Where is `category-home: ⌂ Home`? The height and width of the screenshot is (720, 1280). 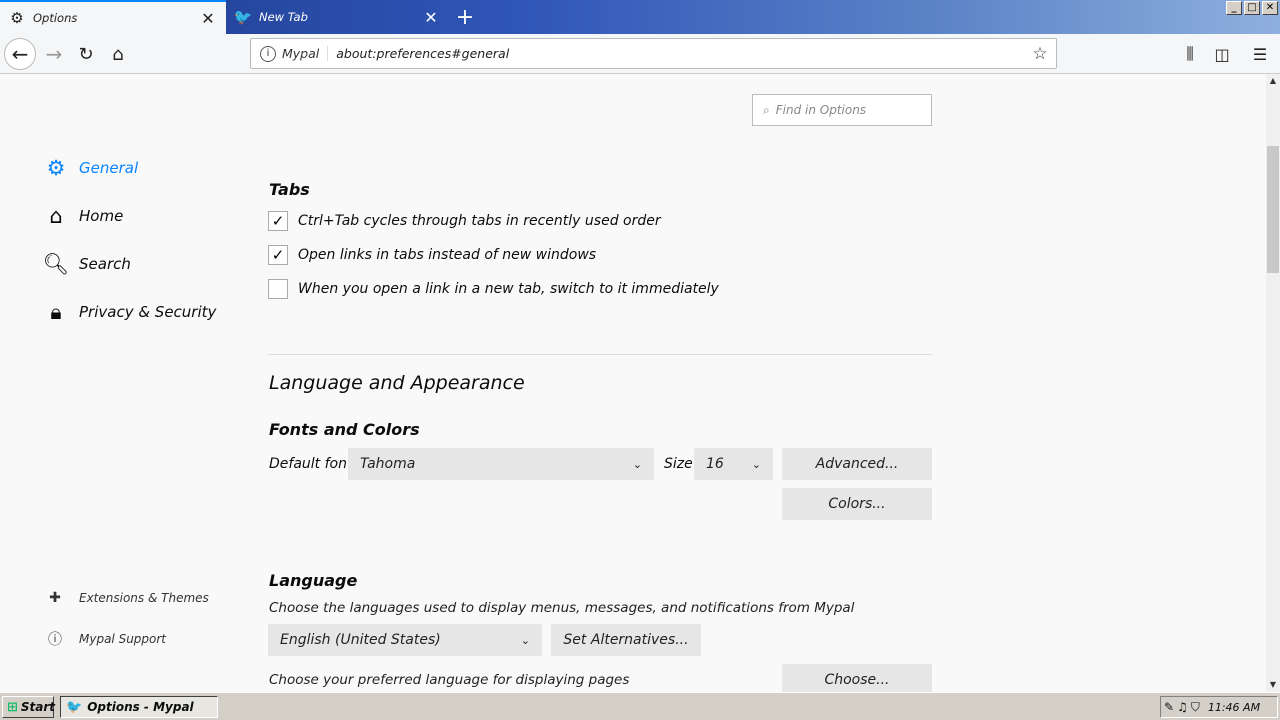
category-home: ⌂ Home is located at coordinates (83, 216).